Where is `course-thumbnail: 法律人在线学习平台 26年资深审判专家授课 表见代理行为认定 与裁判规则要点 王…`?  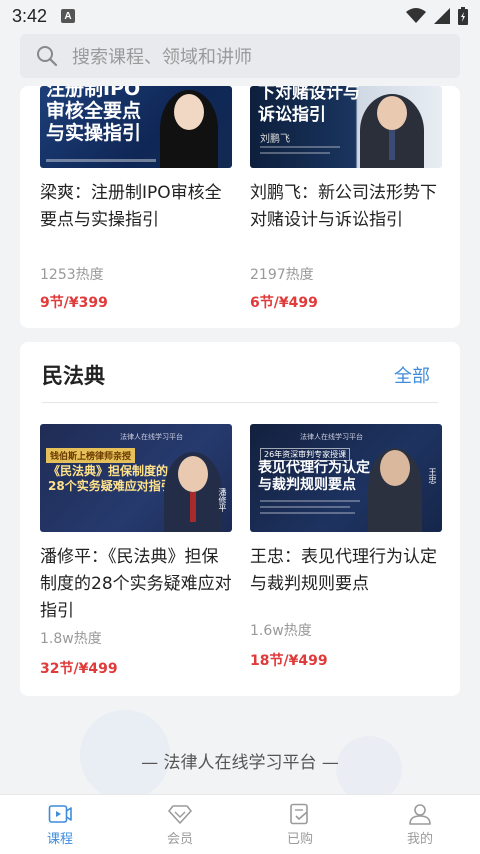 course-thumbnail: 法律人在线学习平台 26年资深审判专家授课 表见代理行为认定 与裁判规则要点 王… is located at coordinates (346, 478).